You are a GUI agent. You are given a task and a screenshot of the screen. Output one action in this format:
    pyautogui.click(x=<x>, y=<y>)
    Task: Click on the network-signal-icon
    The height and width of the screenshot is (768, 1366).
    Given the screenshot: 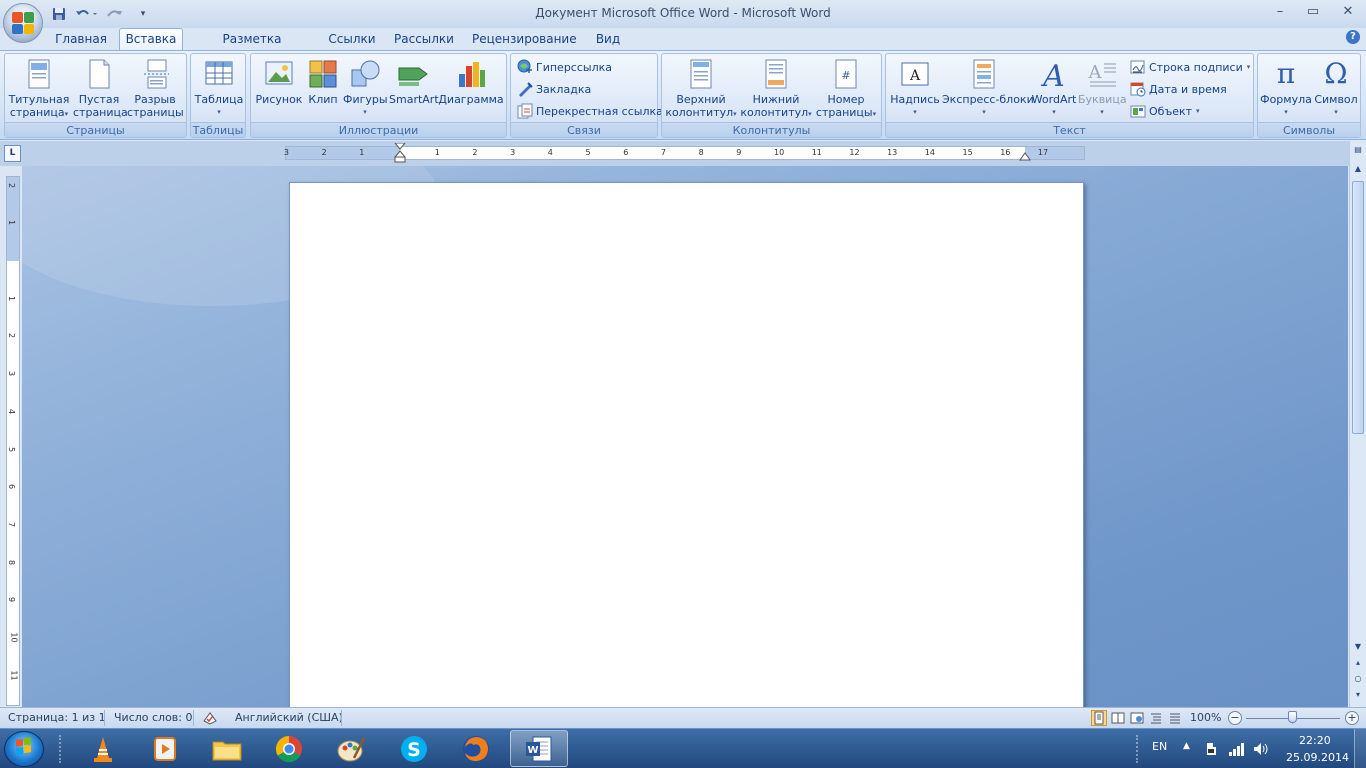 What is the action you would take?
    pyautogui.click(x=1237, y=749)
    